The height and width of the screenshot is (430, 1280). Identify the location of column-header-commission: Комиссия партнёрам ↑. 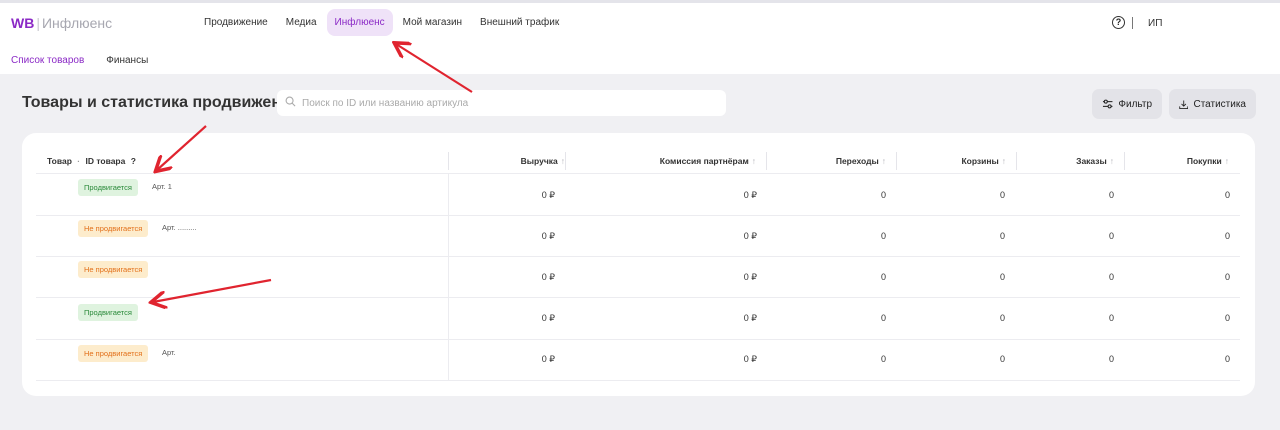
(660, 161).